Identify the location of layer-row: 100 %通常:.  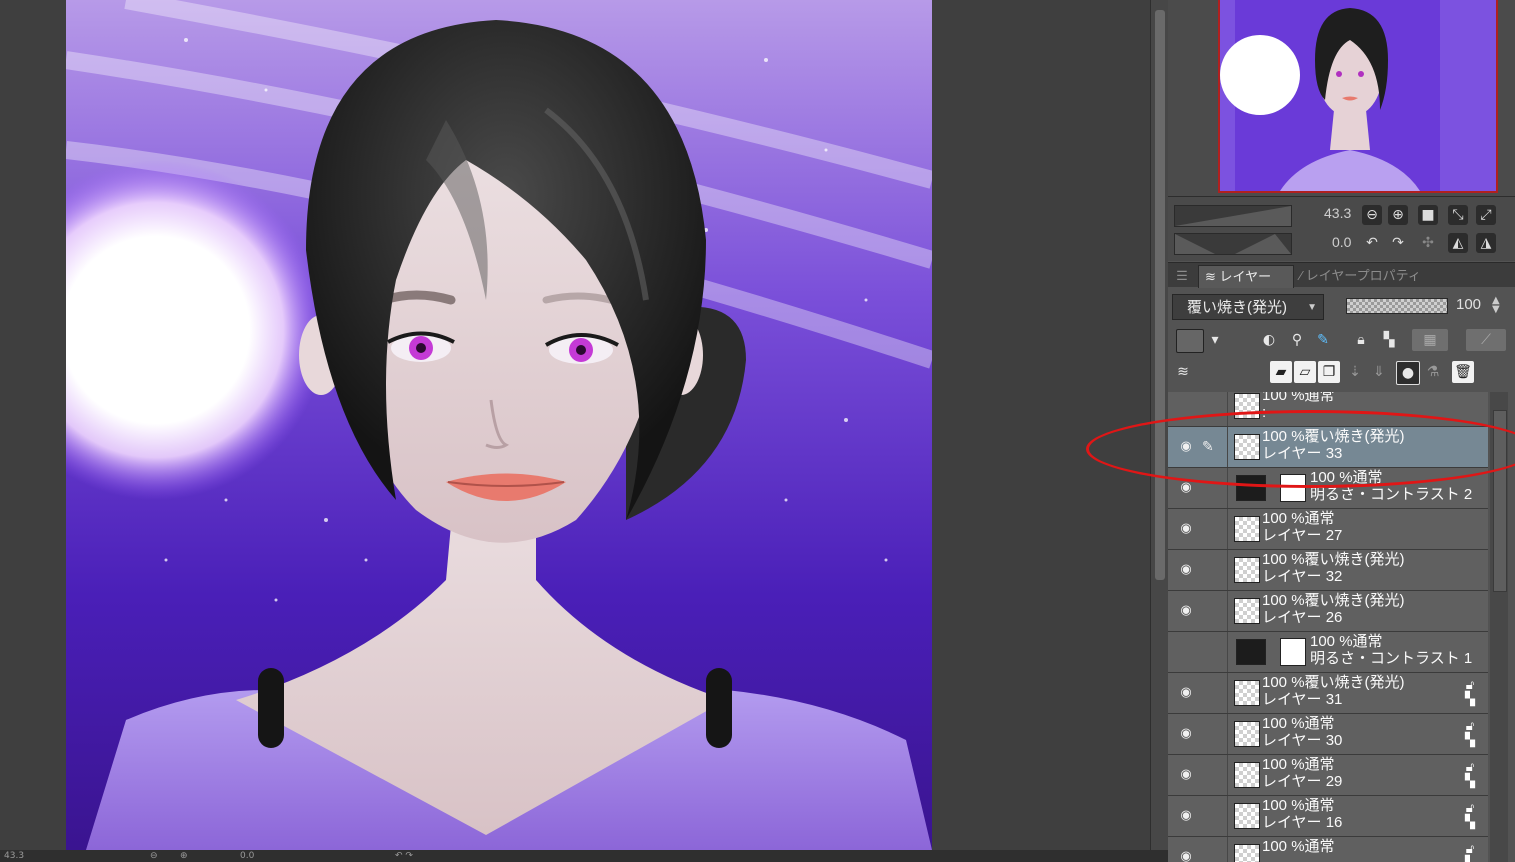
(1328, 409).